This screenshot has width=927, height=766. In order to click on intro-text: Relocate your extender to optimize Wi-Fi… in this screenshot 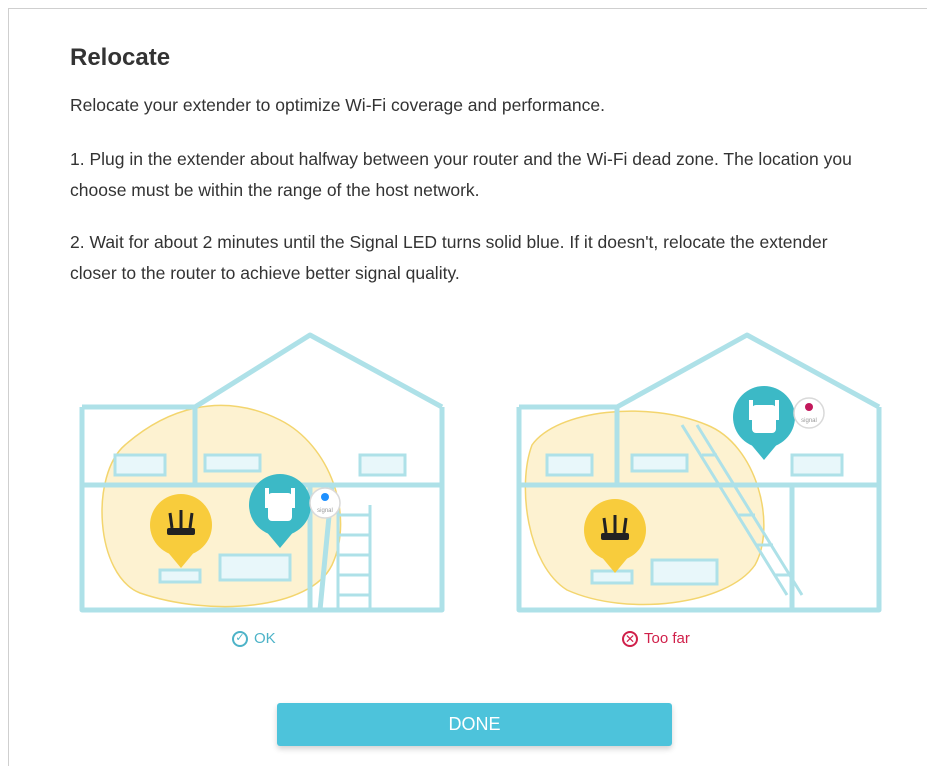, I will do `click(337, 105)`.